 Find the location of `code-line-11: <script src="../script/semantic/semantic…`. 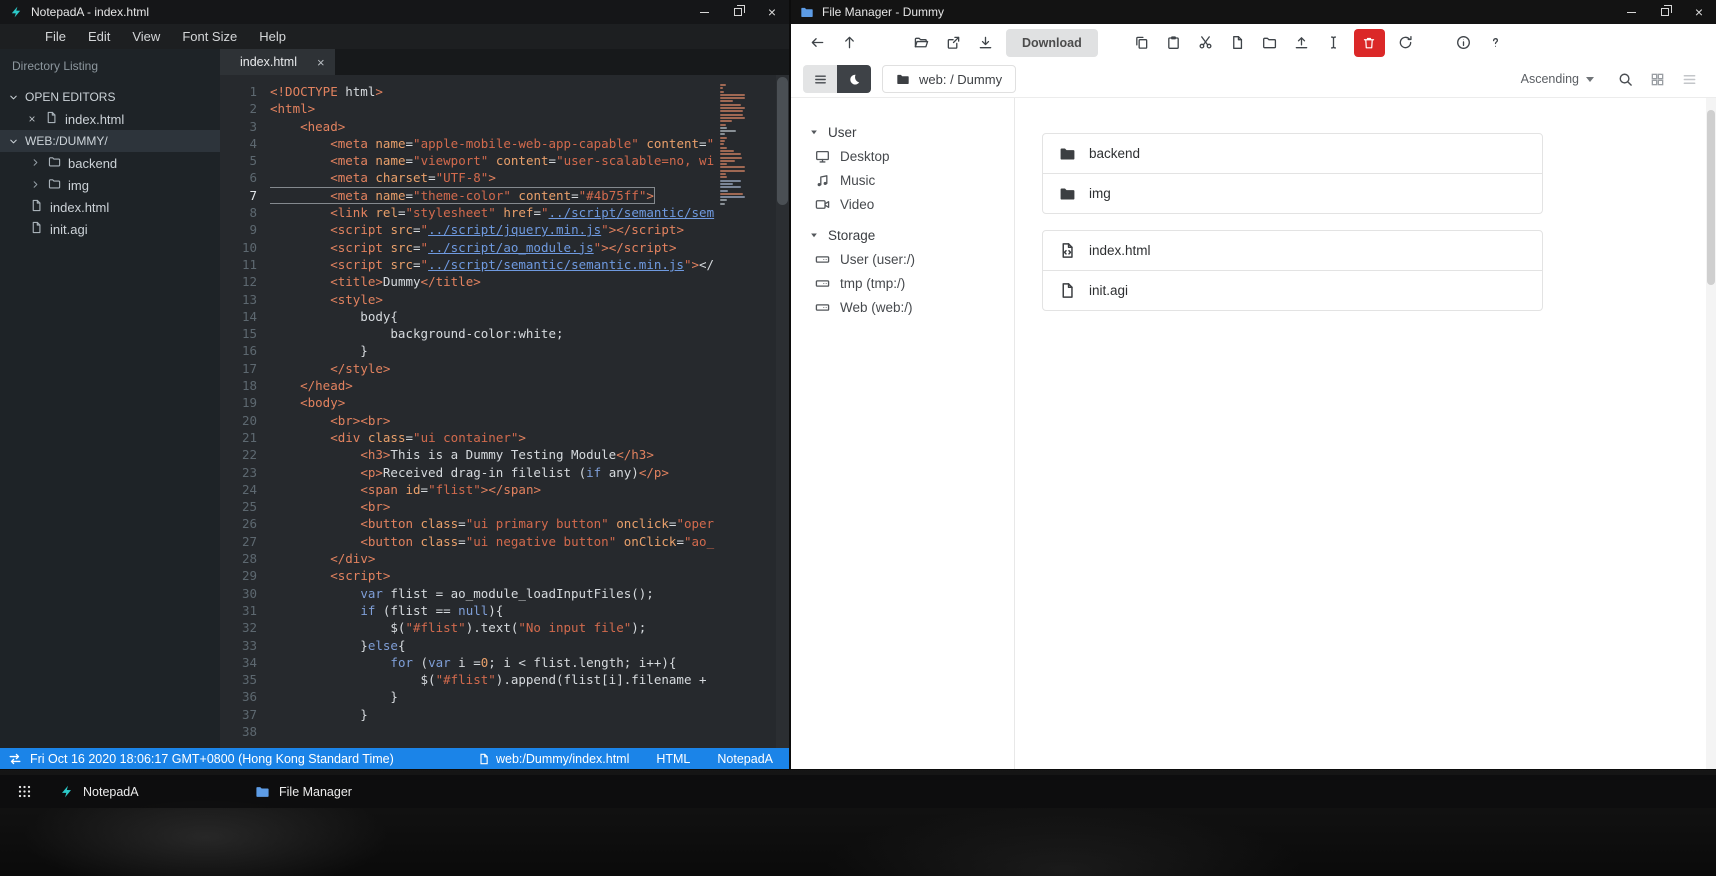

code-line-11: <script src="../script/semantic/semantic… is located at coordinates (493, 264).